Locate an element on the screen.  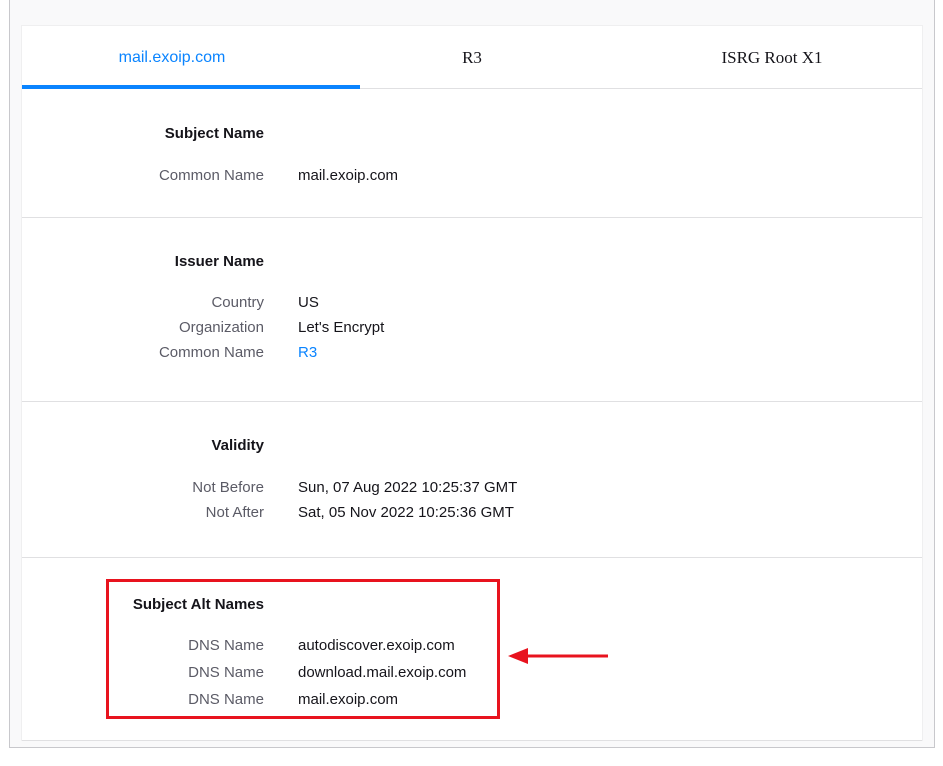
field-row: Organization Let's Encrypt is located at coordinates (472, 331).